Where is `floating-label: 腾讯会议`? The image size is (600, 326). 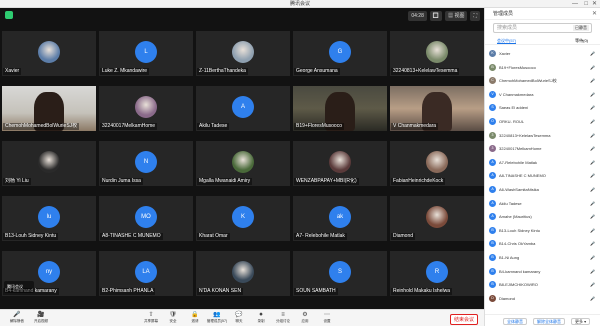
floating-label: 腾讯会议 is located at coordinates (19, 287).